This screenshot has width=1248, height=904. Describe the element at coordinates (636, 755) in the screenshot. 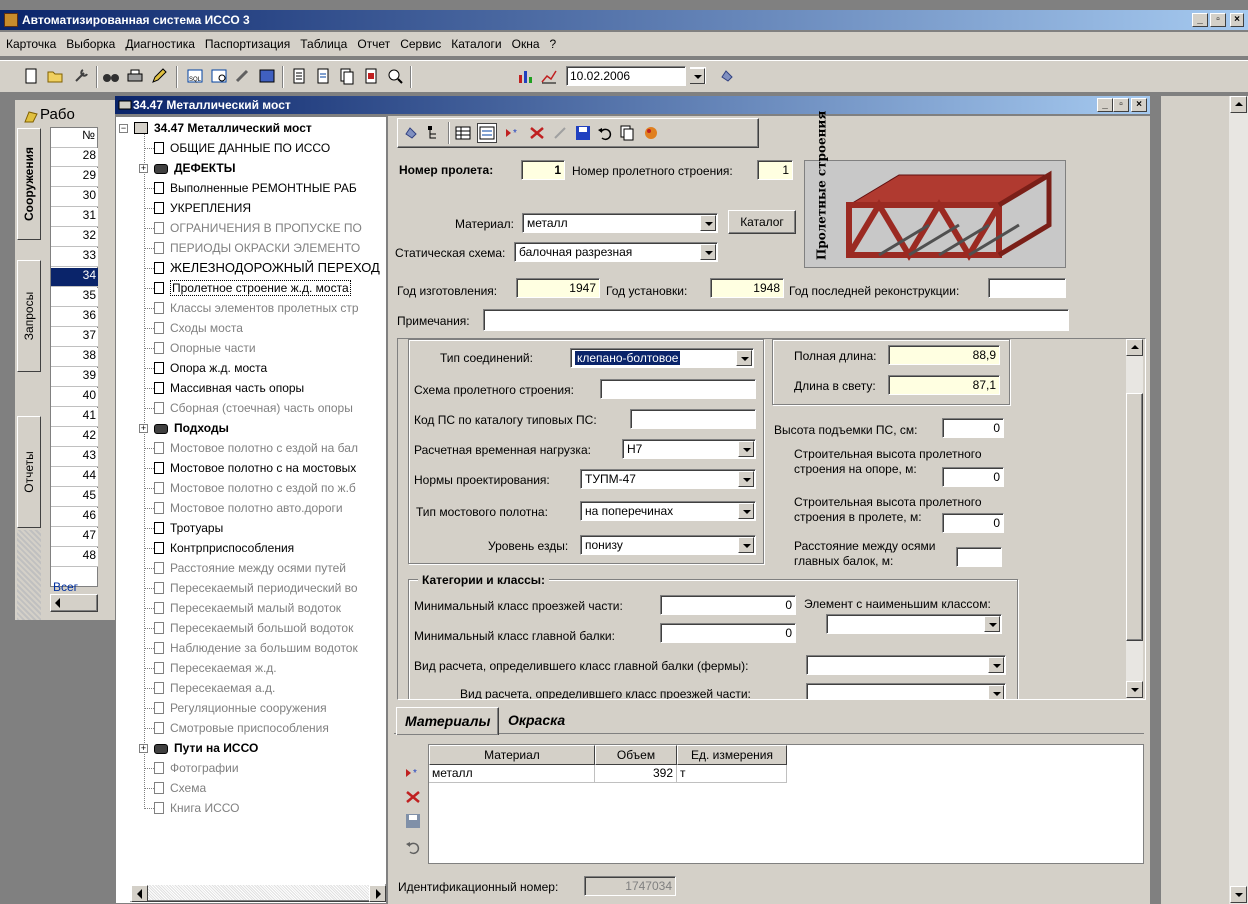

I see `column-header-volume: Объем` at that location.